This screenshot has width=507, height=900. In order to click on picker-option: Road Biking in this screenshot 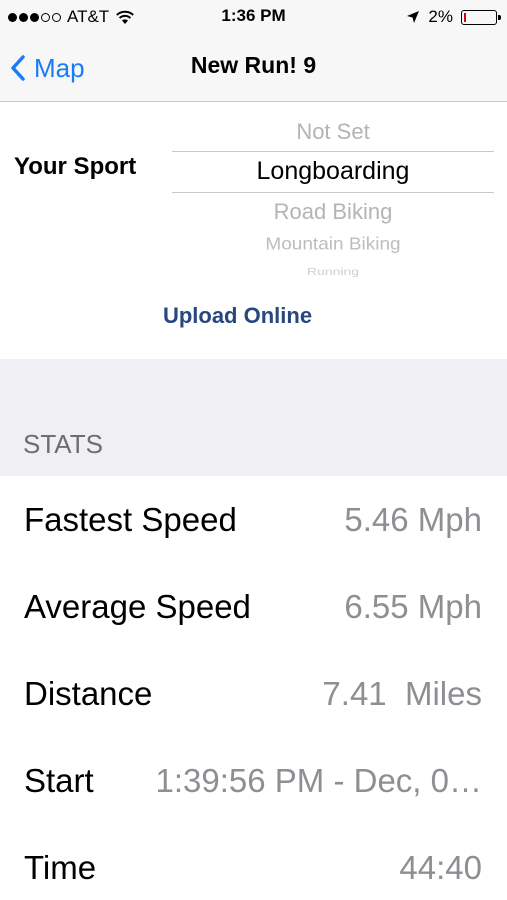, I will do `click(333, 212)`.